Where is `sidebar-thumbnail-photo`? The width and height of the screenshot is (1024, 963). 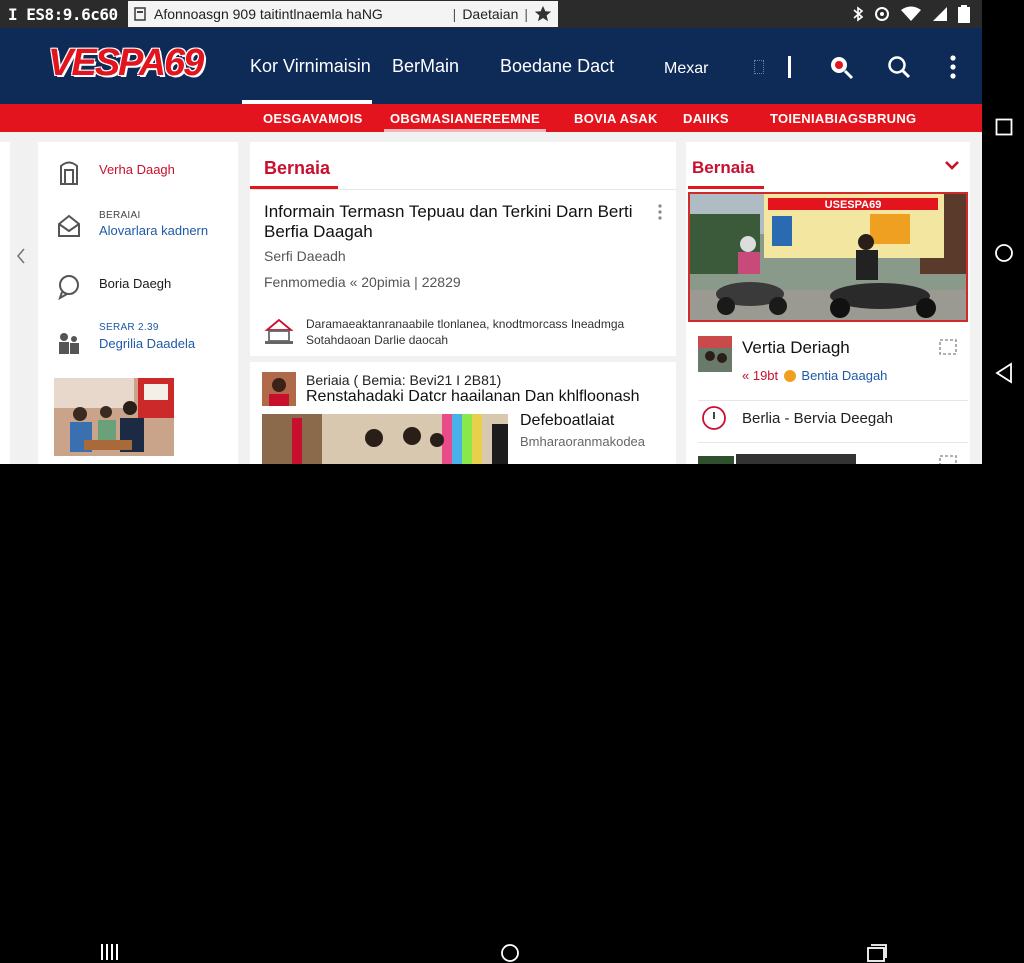 sidebar-thumbnail-photo is located at coordinates (114, 417).